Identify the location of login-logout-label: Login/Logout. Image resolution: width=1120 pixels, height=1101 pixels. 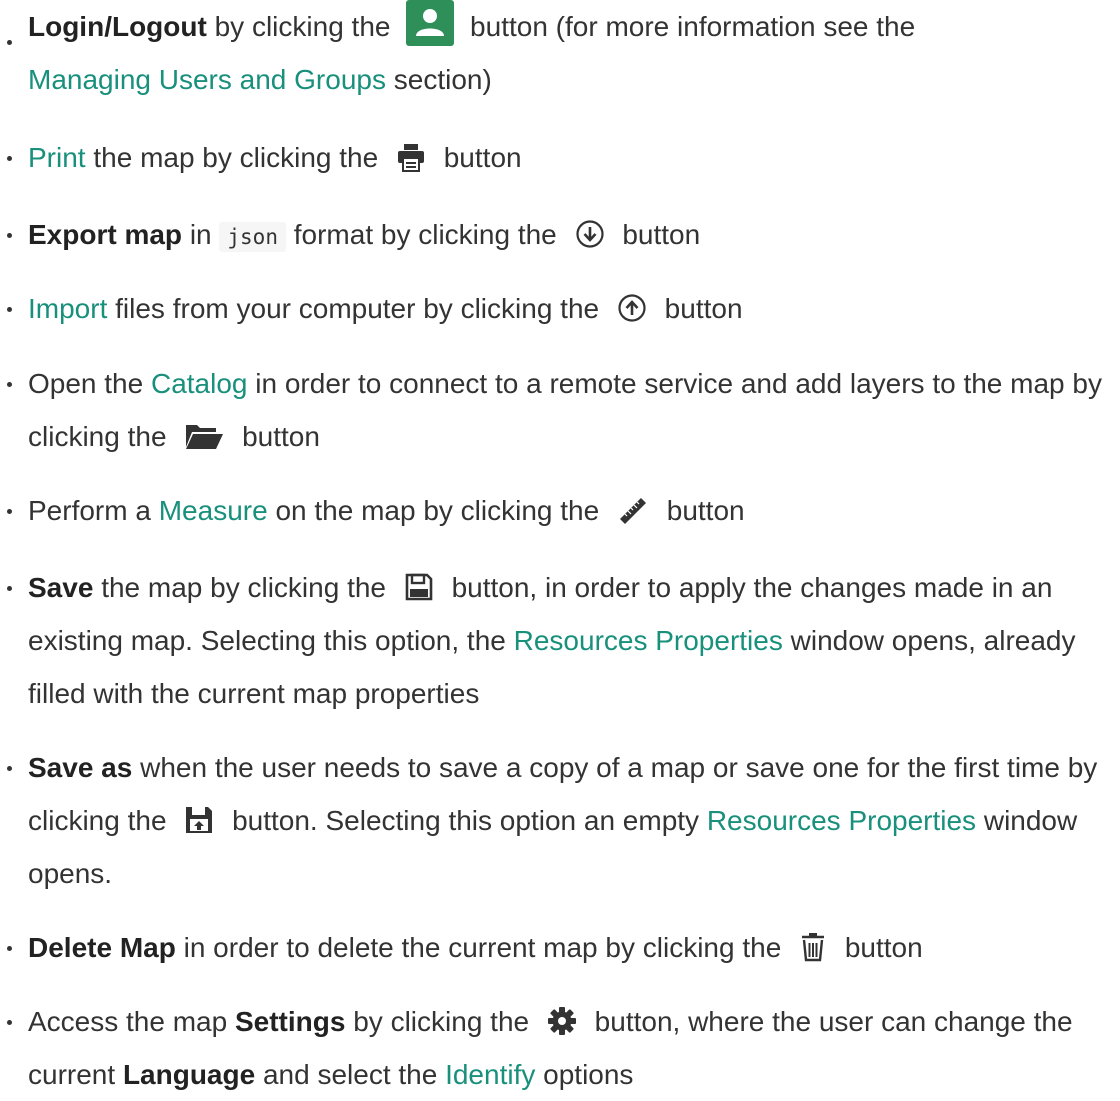
(117, 26).